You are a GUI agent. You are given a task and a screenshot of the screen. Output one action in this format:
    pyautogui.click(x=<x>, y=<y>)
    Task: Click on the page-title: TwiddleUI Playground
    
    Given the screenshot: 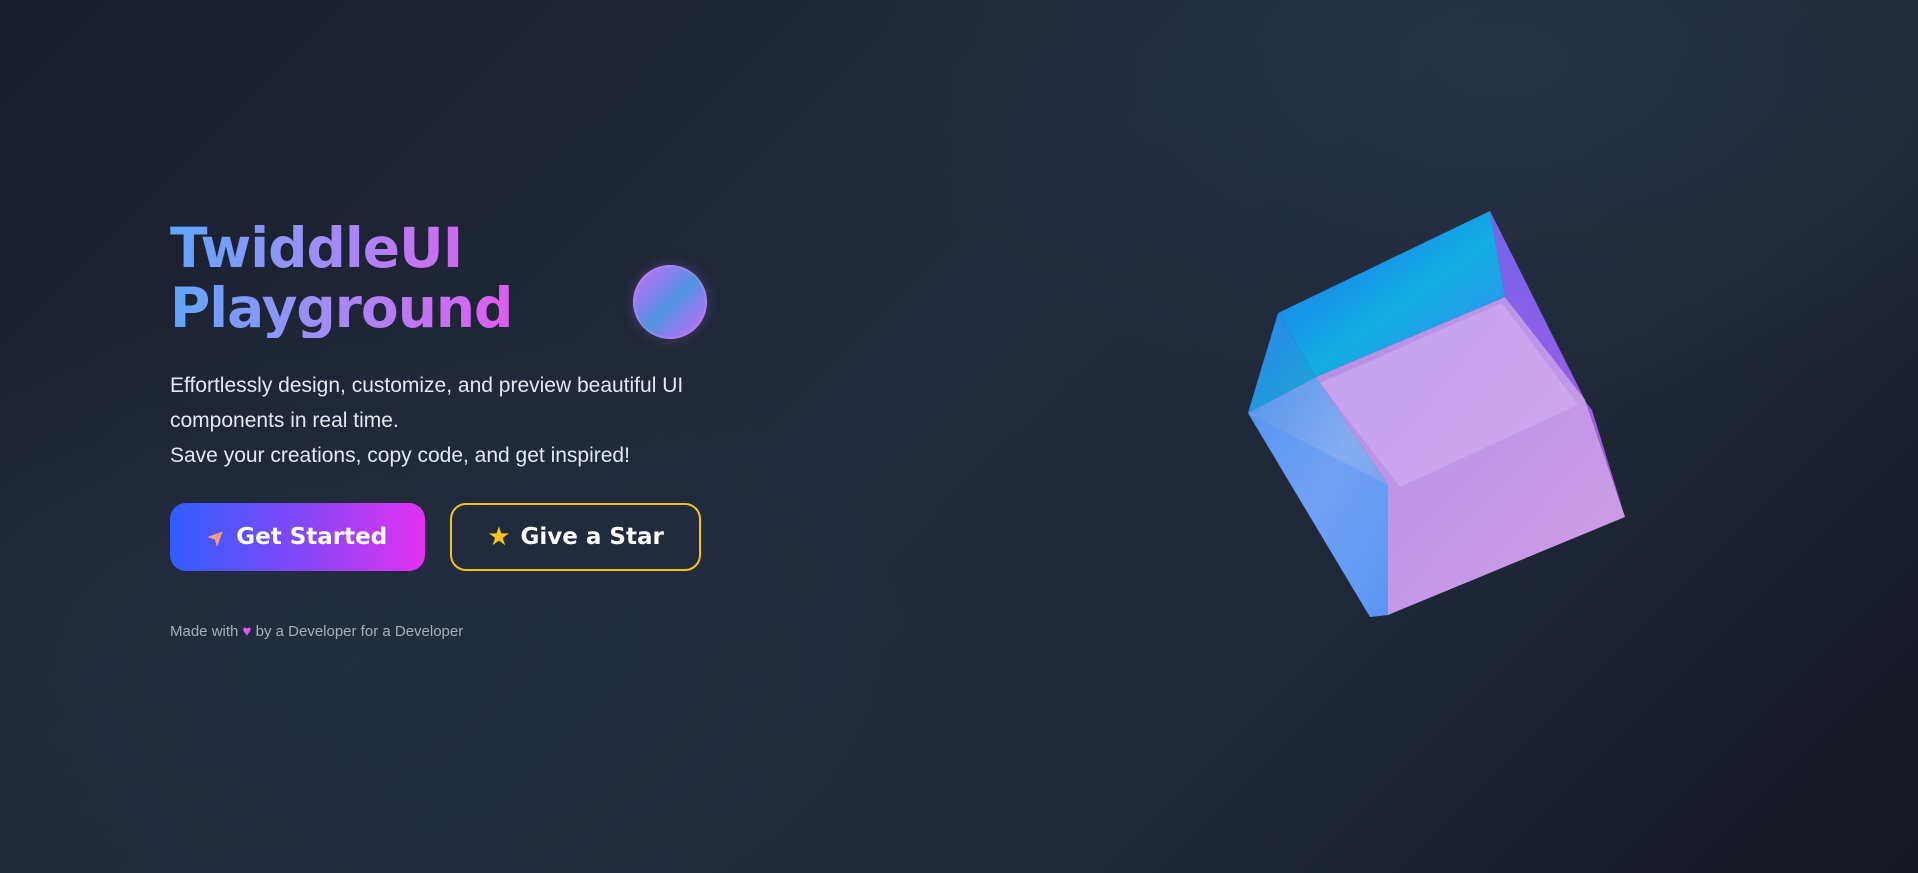 What is the action you would take?
    pyautogui.click(x=341, y=278)
    